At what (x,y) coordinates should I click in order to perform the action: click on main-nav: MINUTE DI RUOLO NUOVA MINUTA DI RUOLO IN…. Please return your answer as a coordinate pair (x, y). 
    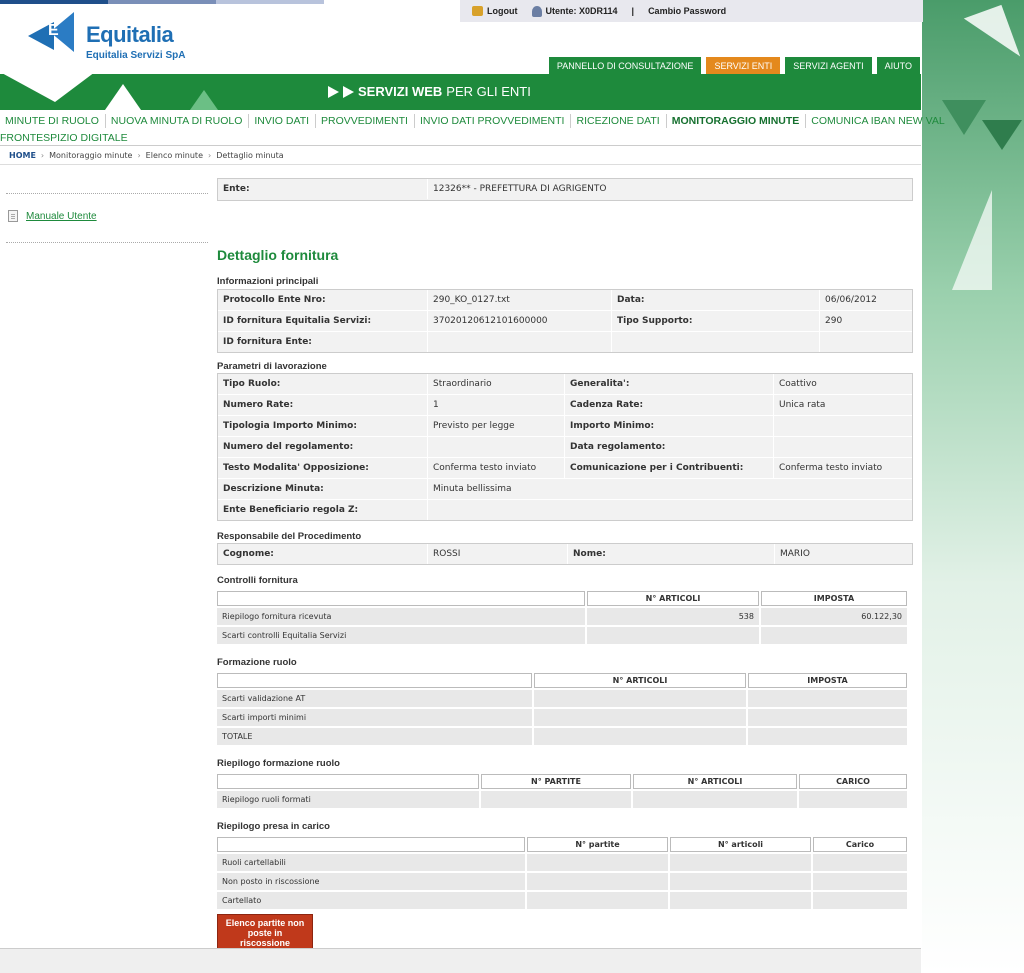
    Looking at the image, I should click on (472, 128).